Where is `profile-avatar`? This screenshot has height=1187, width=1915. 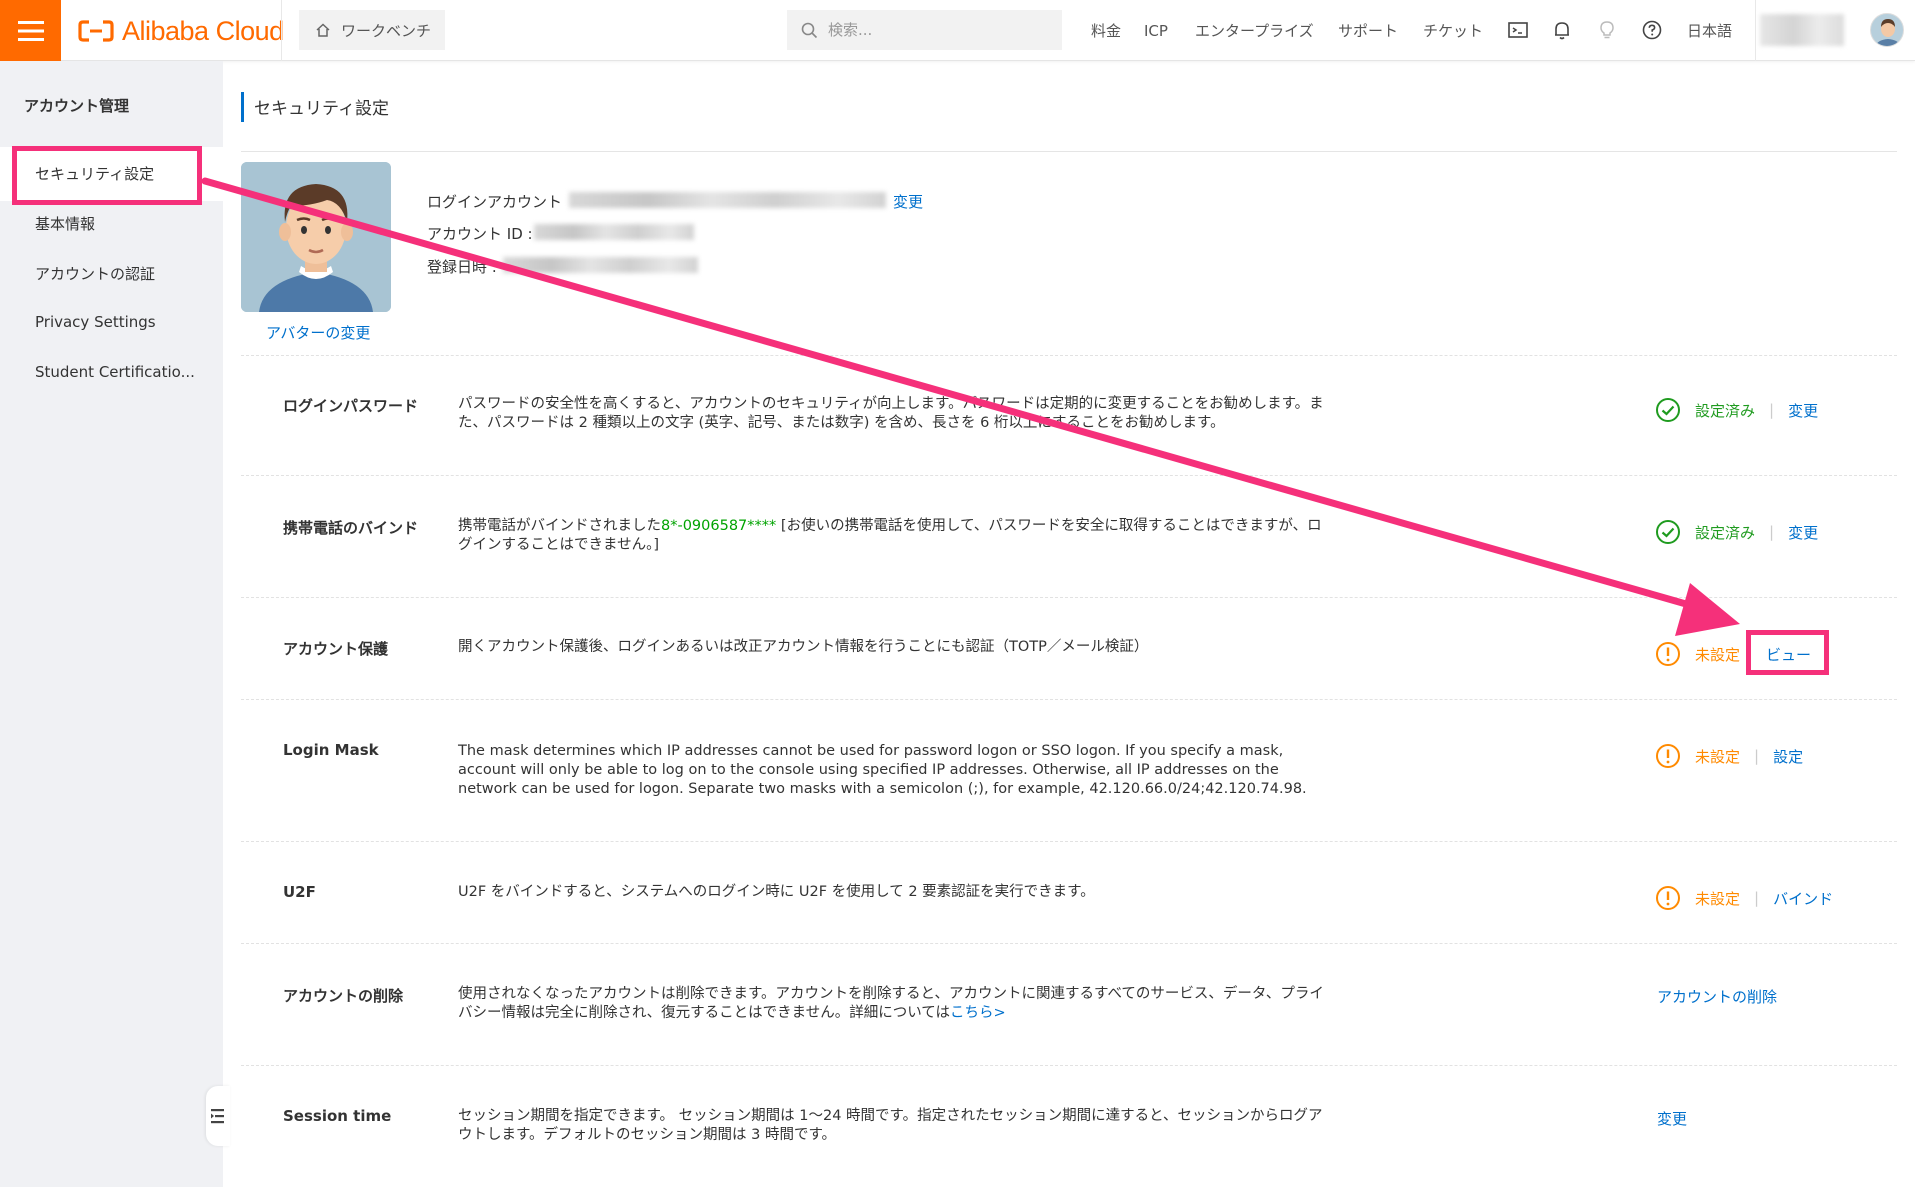 profile-avatar is located at coordinates (316, 237).